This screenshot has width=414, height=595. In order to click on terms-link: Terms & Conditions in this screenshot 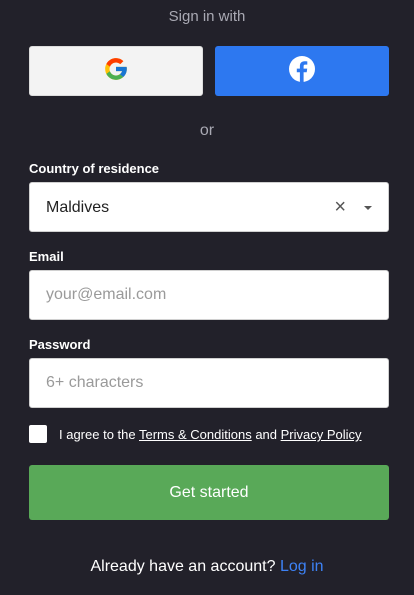, I will do `click(195, 434)`.